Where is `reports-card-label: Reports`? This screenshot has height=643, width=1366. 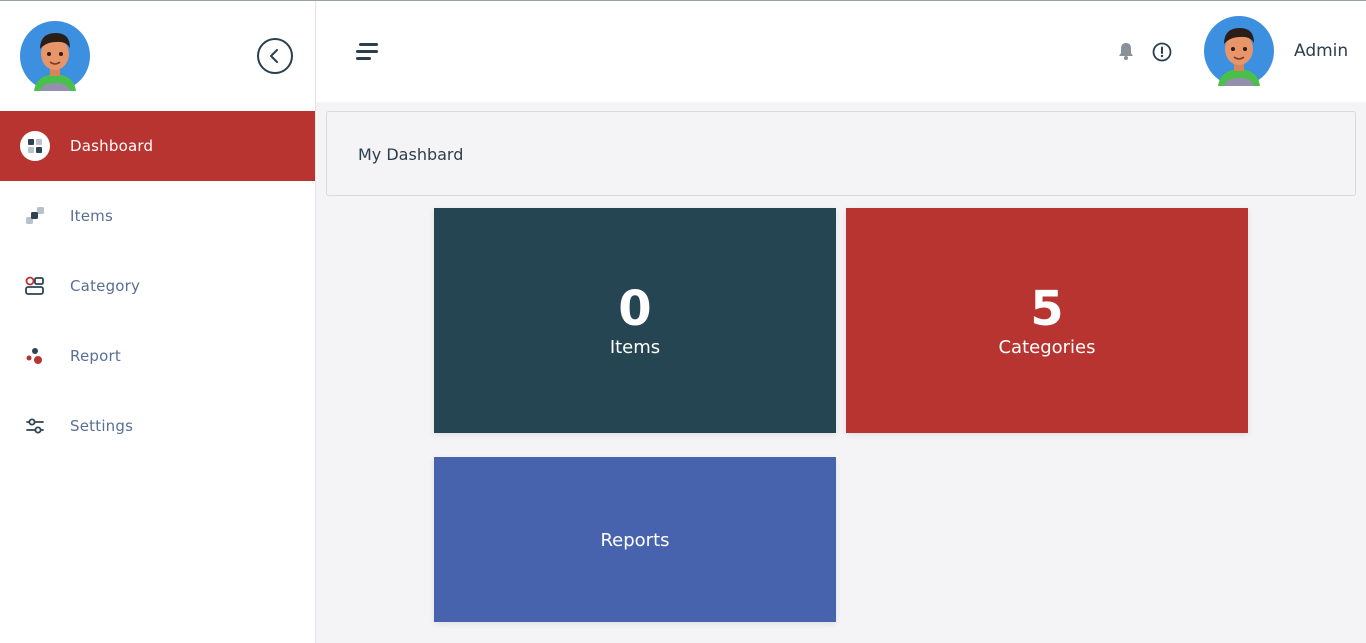
reports-card-label: Reports is located at coordinates (635, 540).